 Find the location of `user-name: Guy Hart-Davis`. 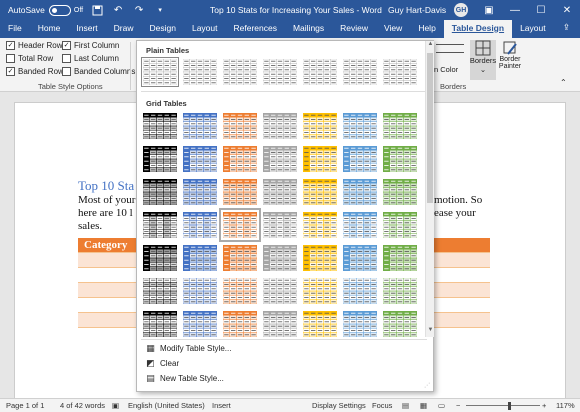

user-name: Guy Hart-Davis is located at coordinates (417, 10).